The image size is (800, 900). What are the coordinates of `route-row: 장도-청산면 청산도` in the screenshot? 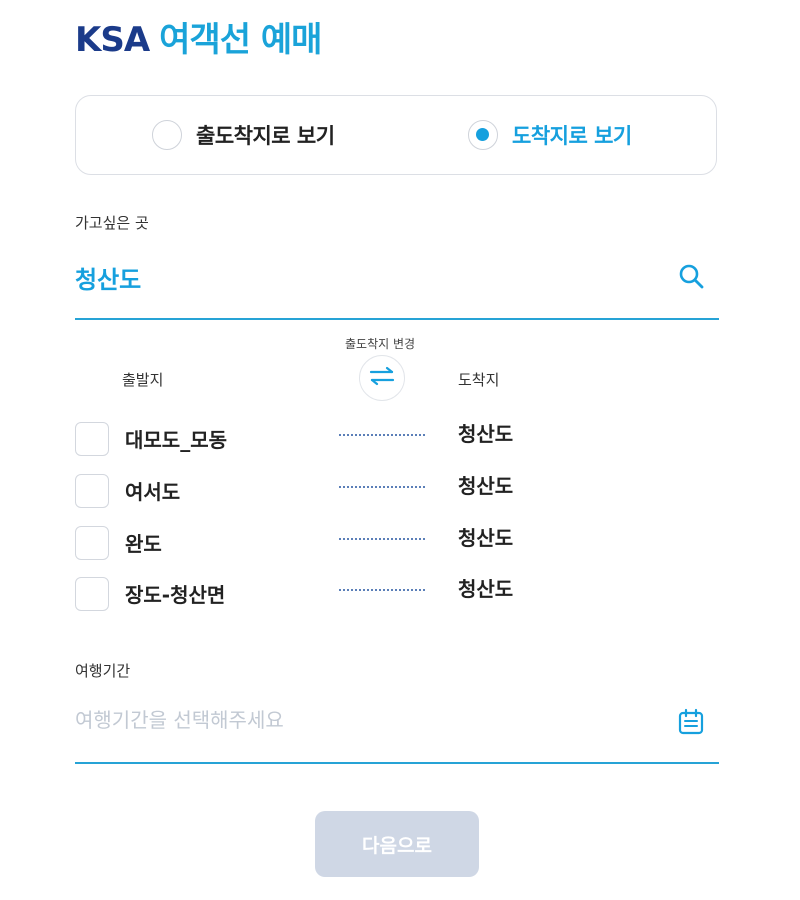 It's located at (400, 595).